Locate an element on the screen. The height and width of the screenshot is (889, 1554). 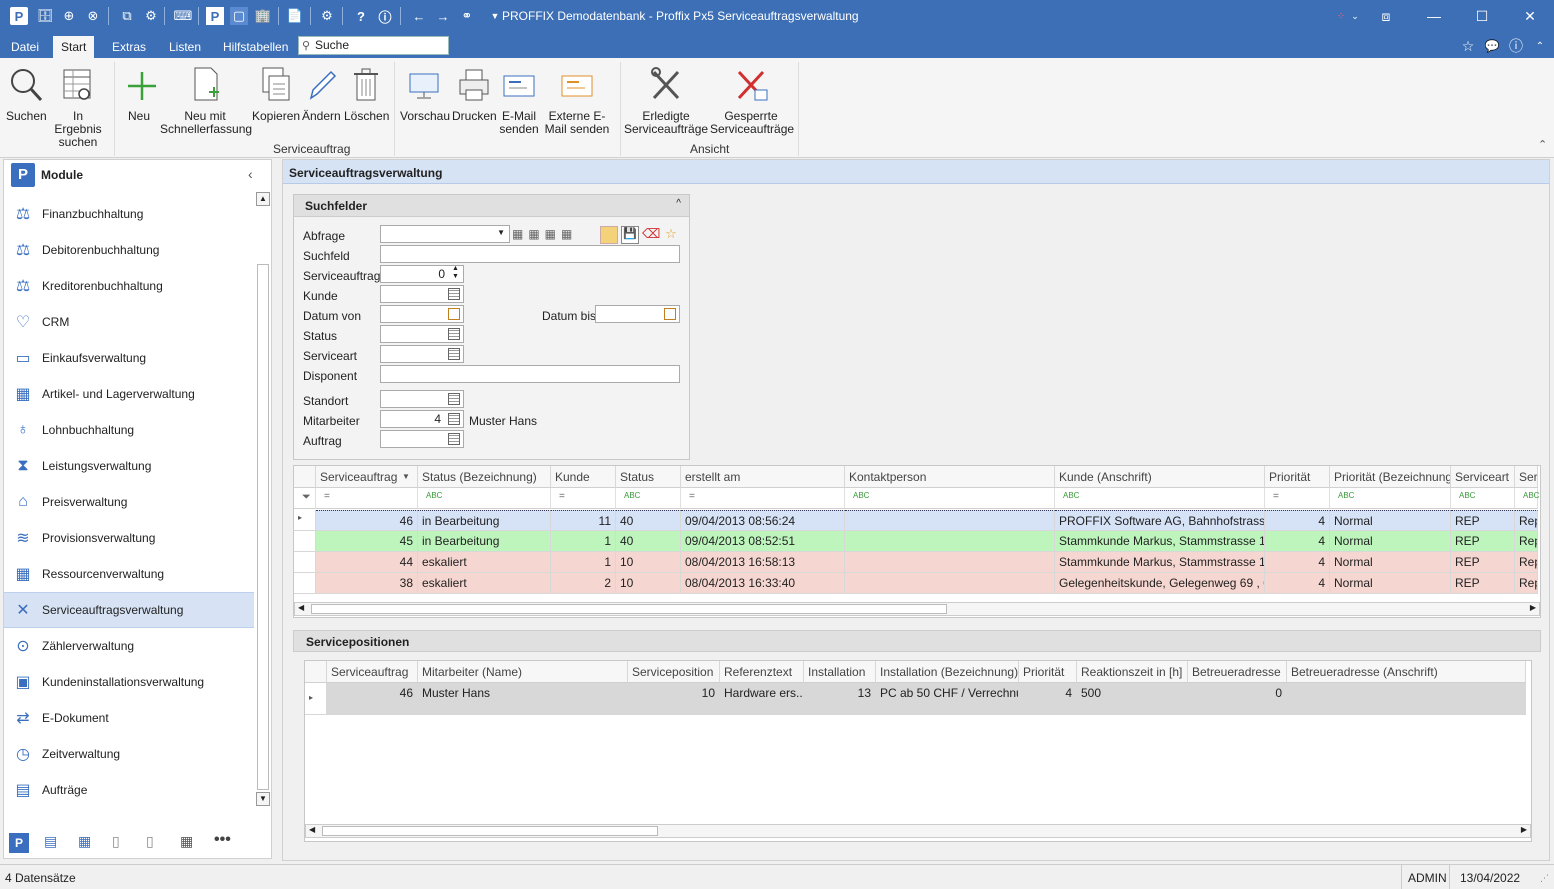
sidebar-item-crm: ♡ CRM is located at coordinates (129, 322).